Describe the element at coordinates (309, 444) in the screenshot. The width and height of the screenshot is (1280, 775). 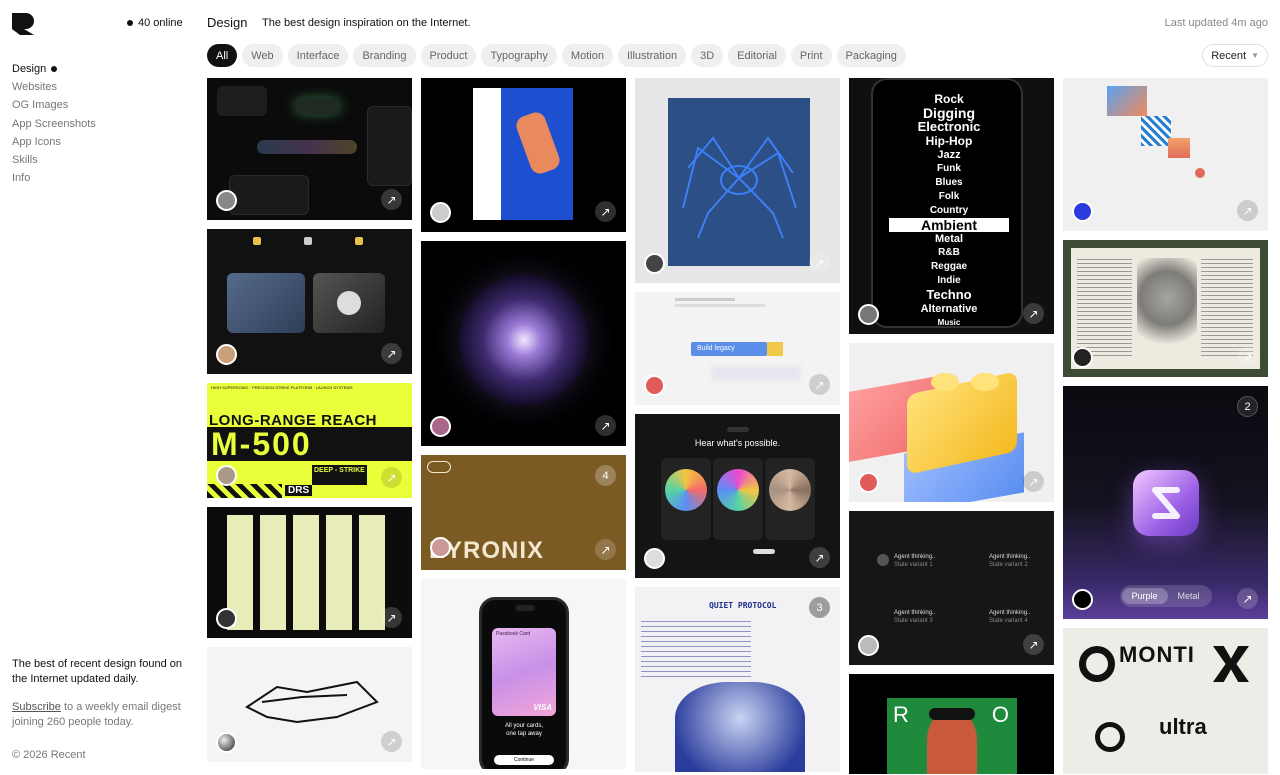
I see `poster-big-text: M-500` at that location.